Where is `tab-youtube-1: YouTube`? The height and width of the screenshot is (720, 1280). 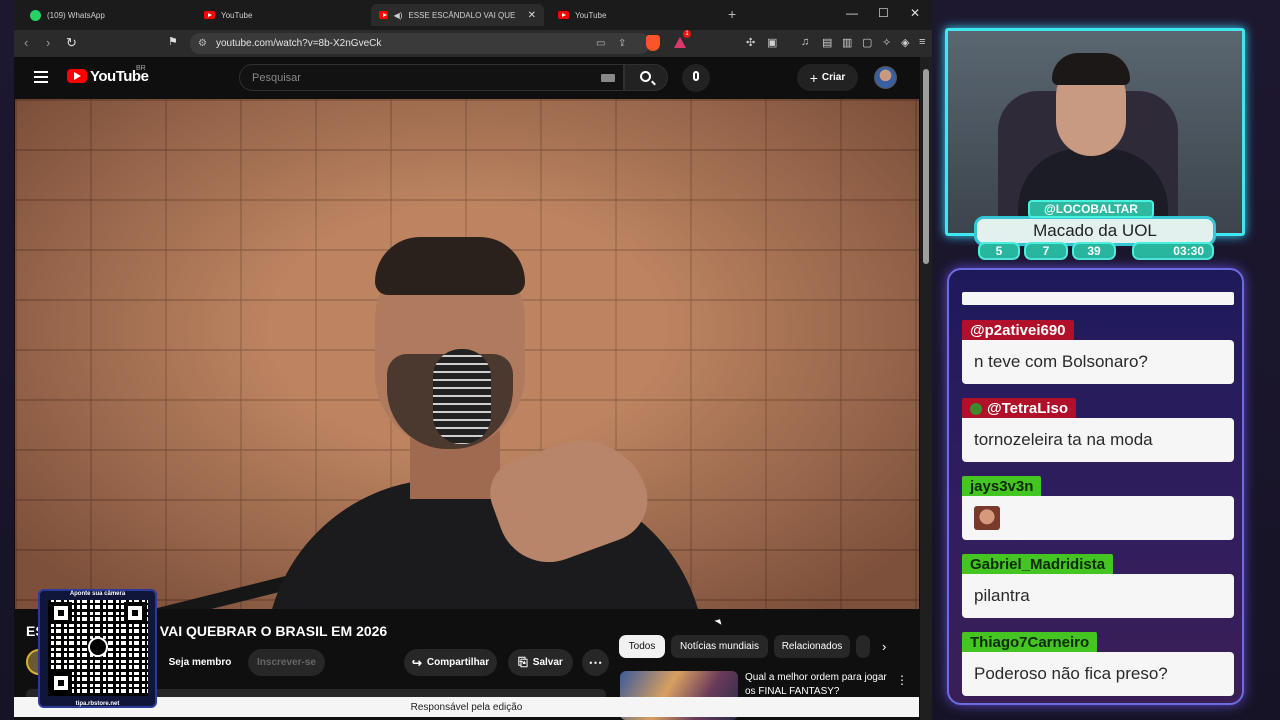 tab-youtube-1: YouTube is located at coordinates (281, 15).